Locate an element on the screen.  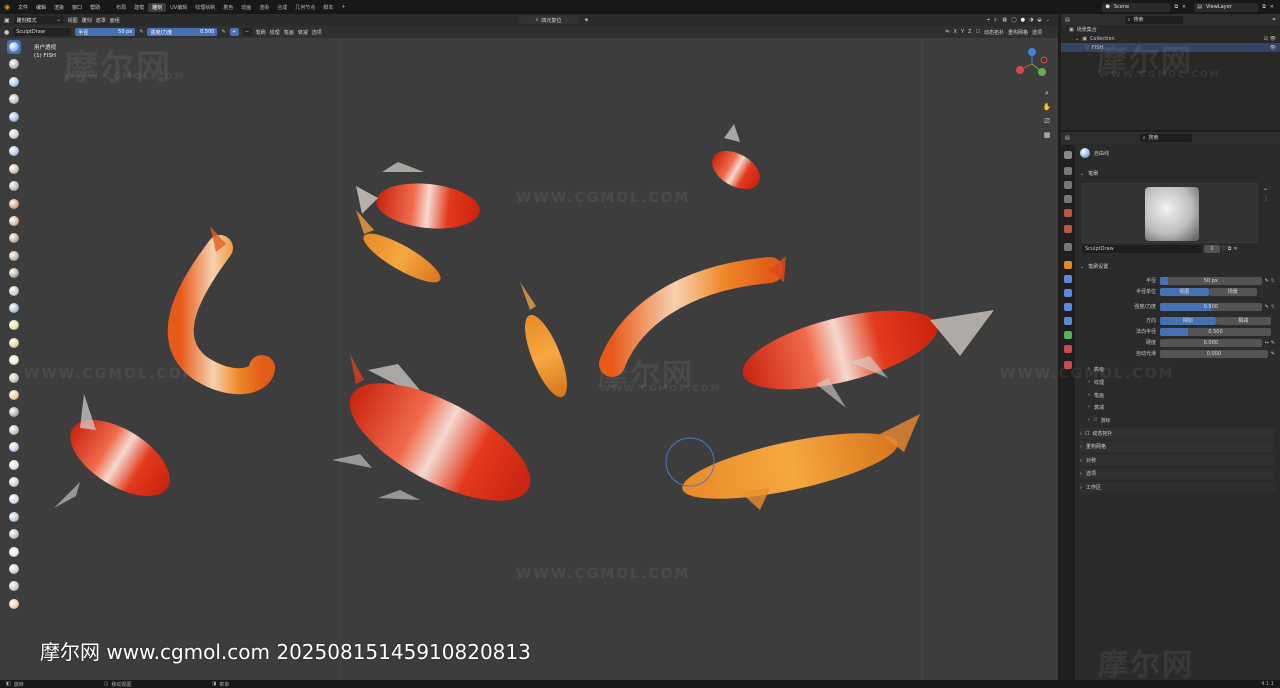
strength-slider: 0.500 is located at coordinates (1211, 306).